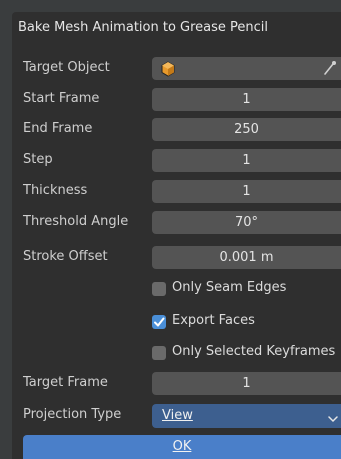 The width and height of the screenshot is (341, 459). What do you see at coordinates (76, 221) in the screenshot?
I see `threshold-angle-label: Threshold Angle` at bounding box center [76, 221].